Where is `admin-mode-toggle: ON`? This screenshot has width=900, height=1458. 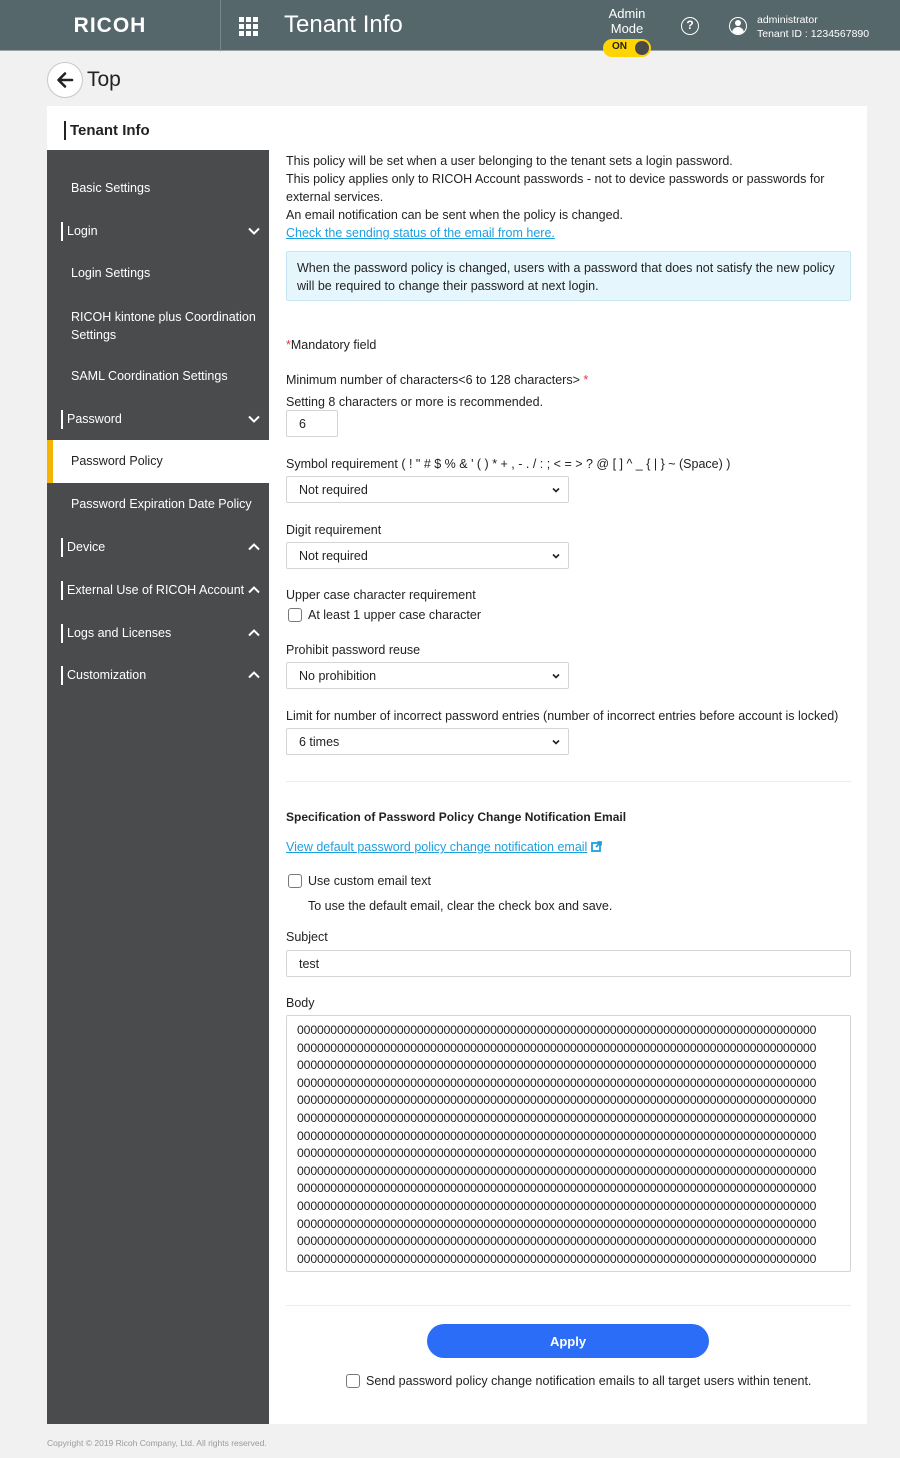 admin-mode-toggle: ON is located at coordinates (627, 48).